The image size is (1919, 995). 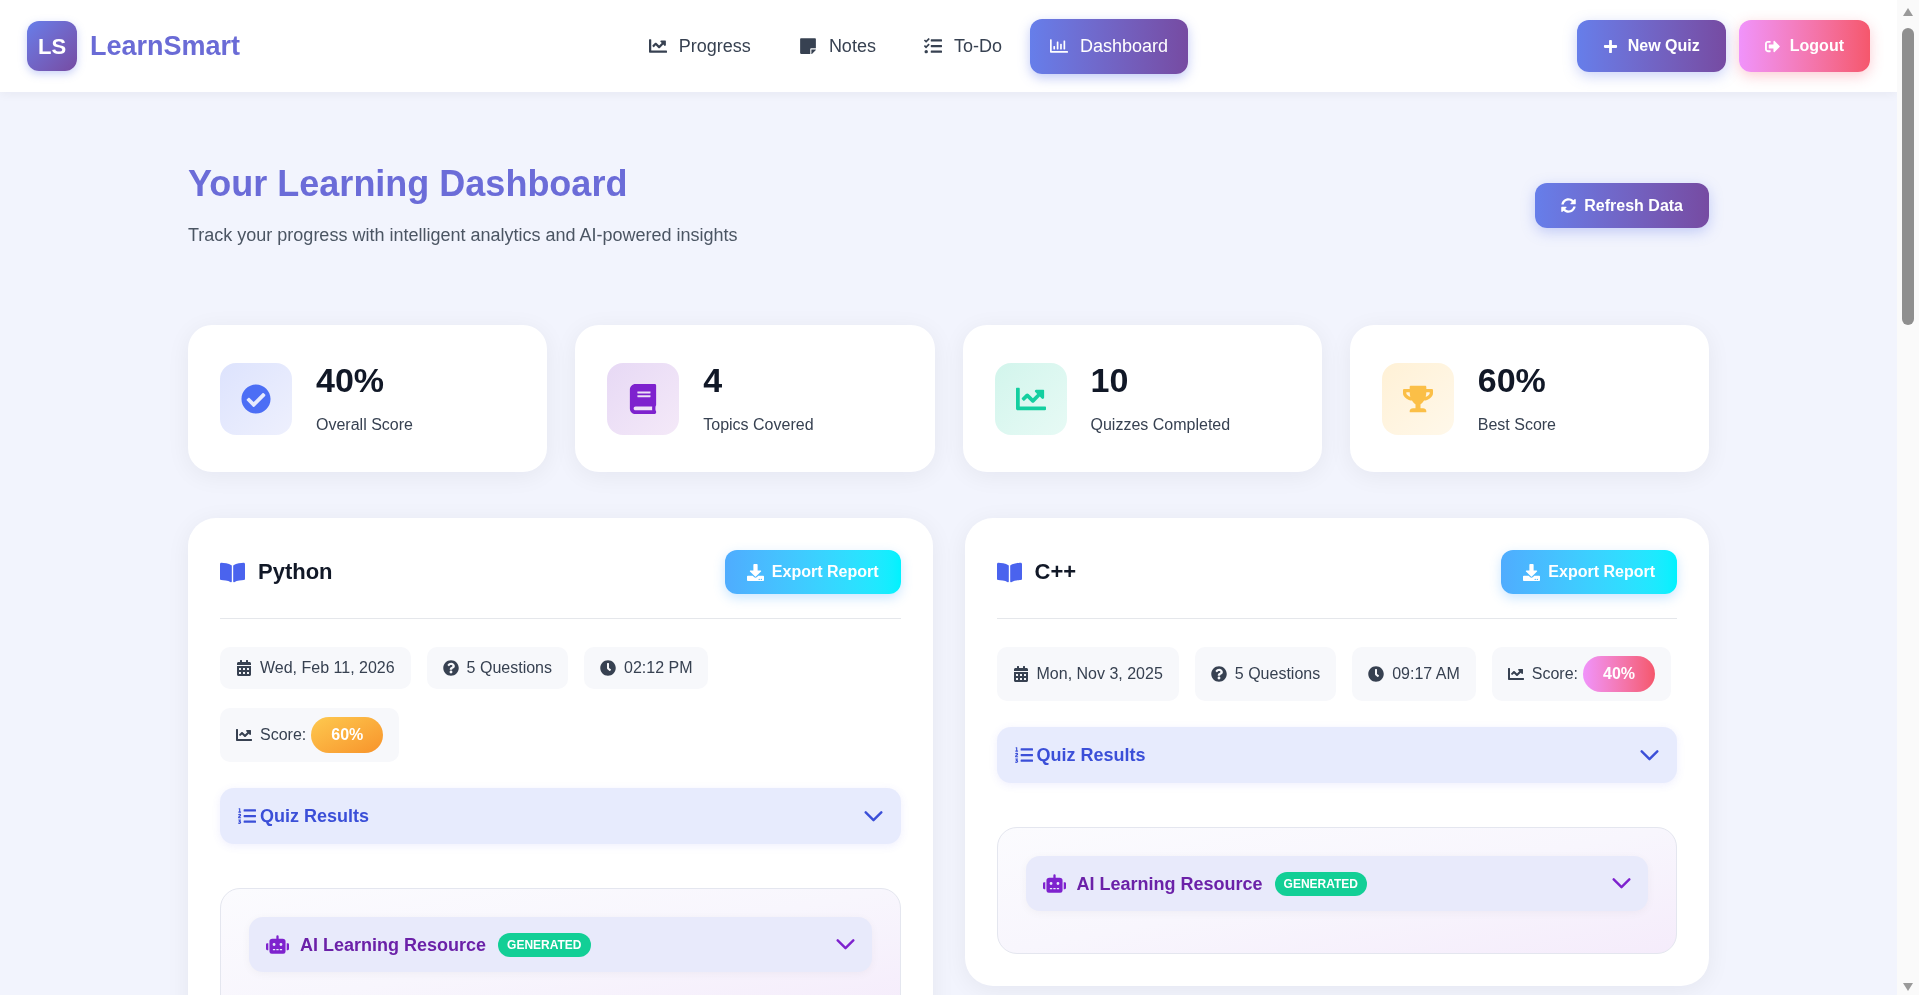 I want to click on plus-icon, so click(x=1610, y=46).